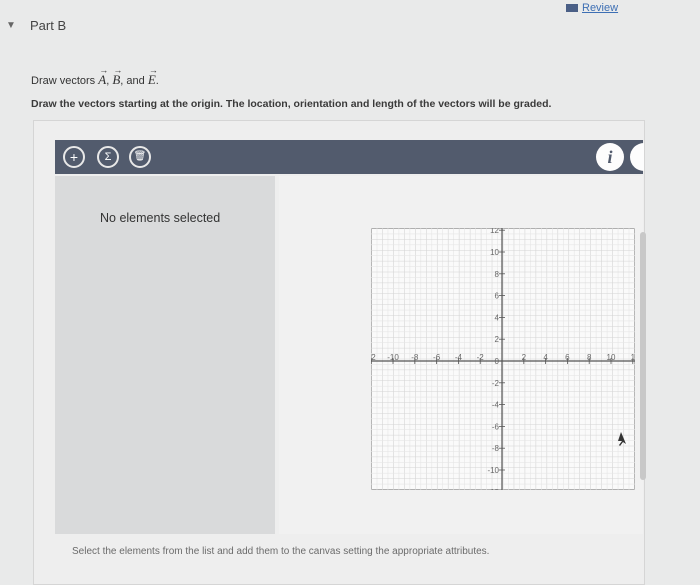  What do you see at coordinates (496, 405) in the screenshot?
I see `y-tick-label: -4` at bounding box center [496, 405].